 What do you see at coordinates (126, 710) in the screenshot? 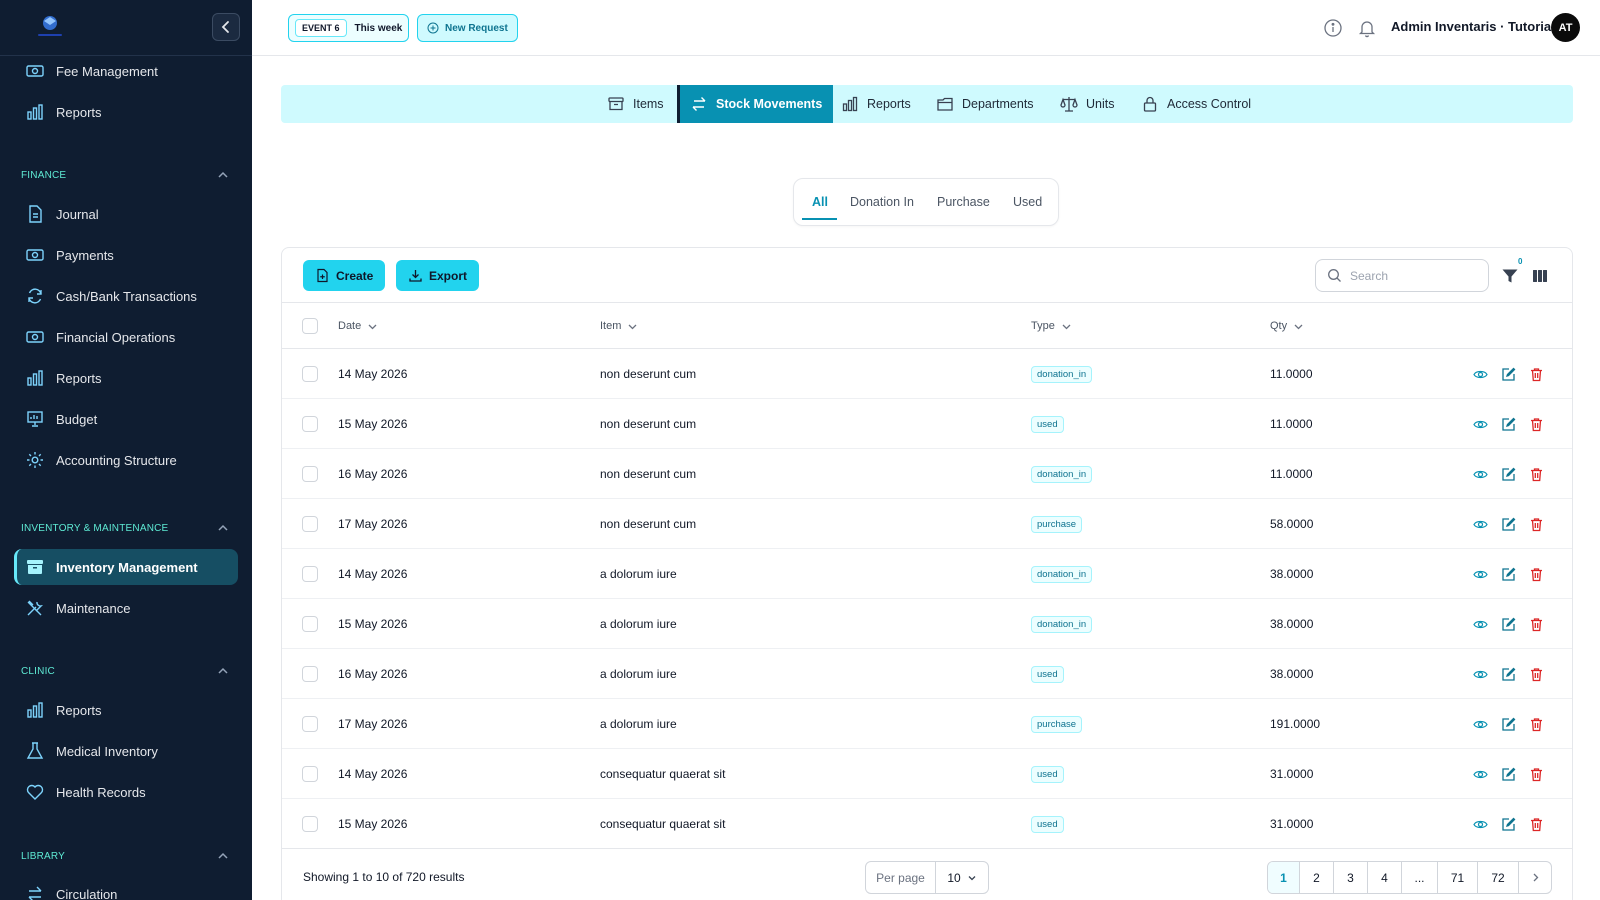
I see `sidebar-item-clinic-reports: Reports` at bounding box center [126, 710].